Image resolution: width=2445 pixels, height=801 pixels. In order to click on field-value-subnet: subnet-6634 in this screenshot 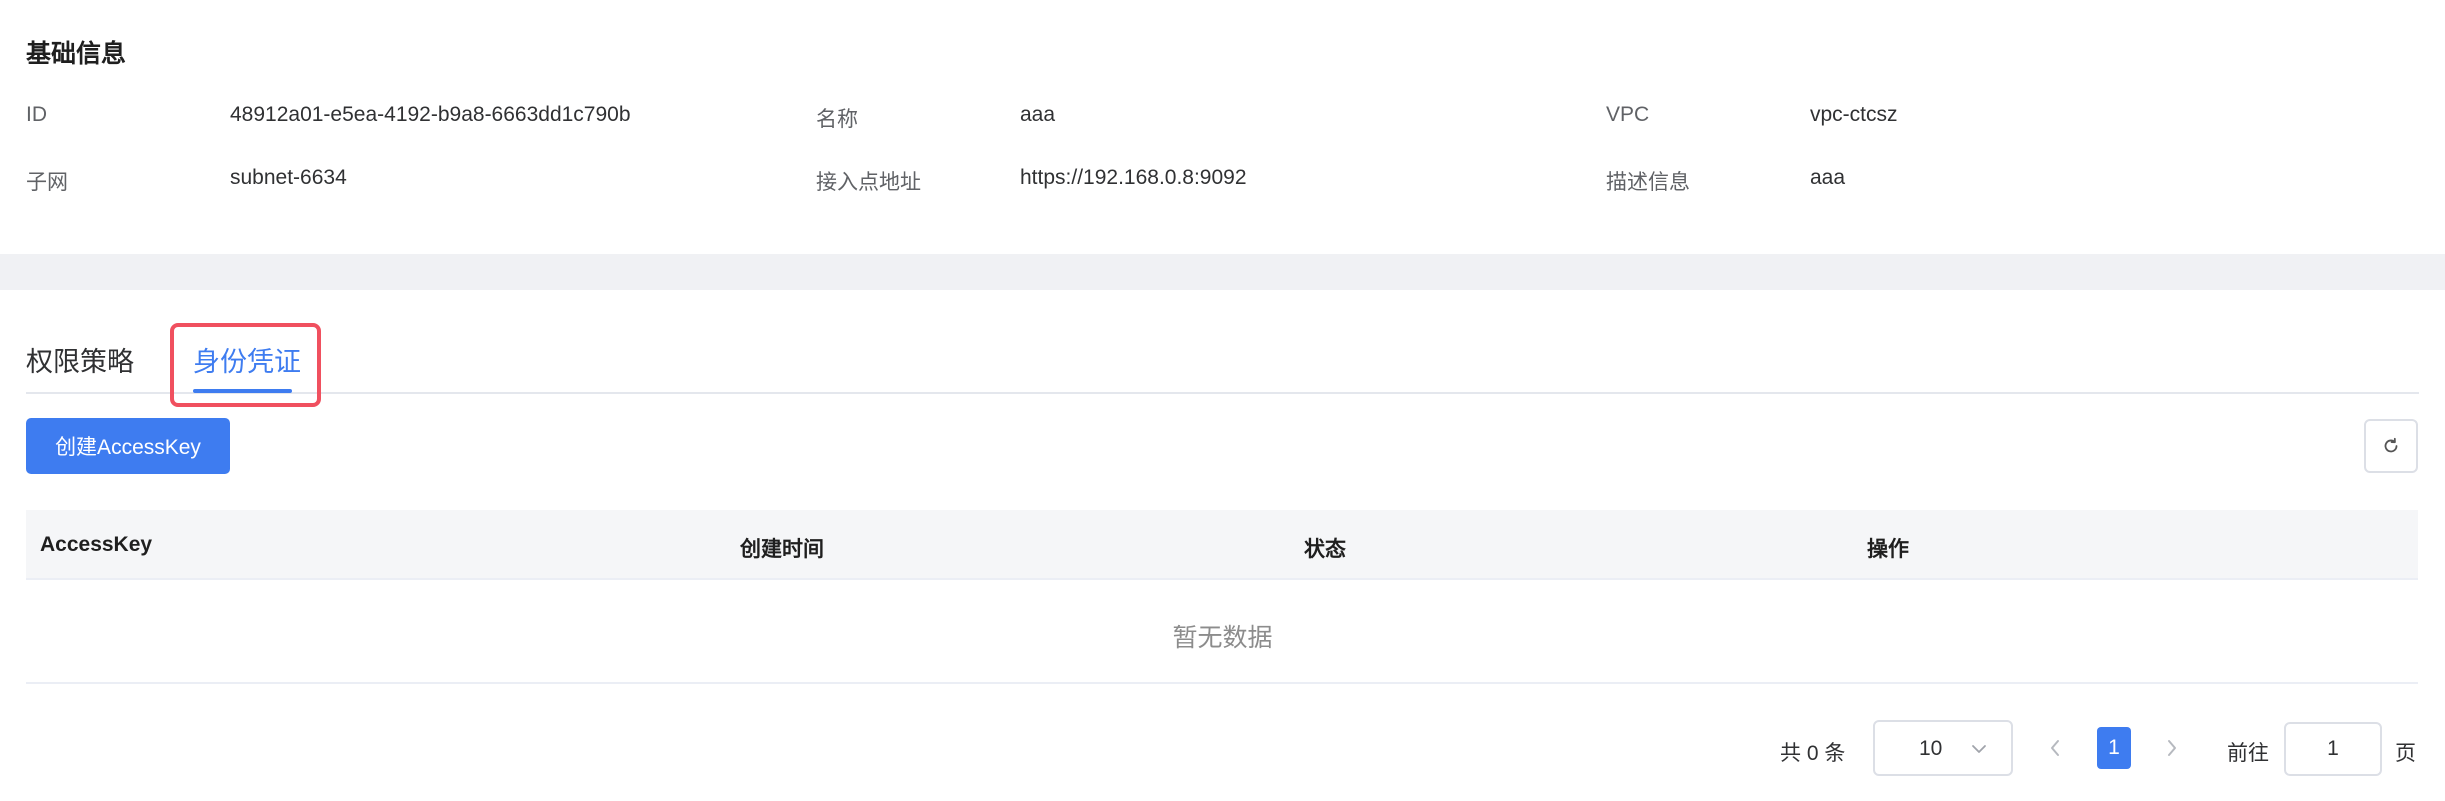, I will do `click(288, 177)`.